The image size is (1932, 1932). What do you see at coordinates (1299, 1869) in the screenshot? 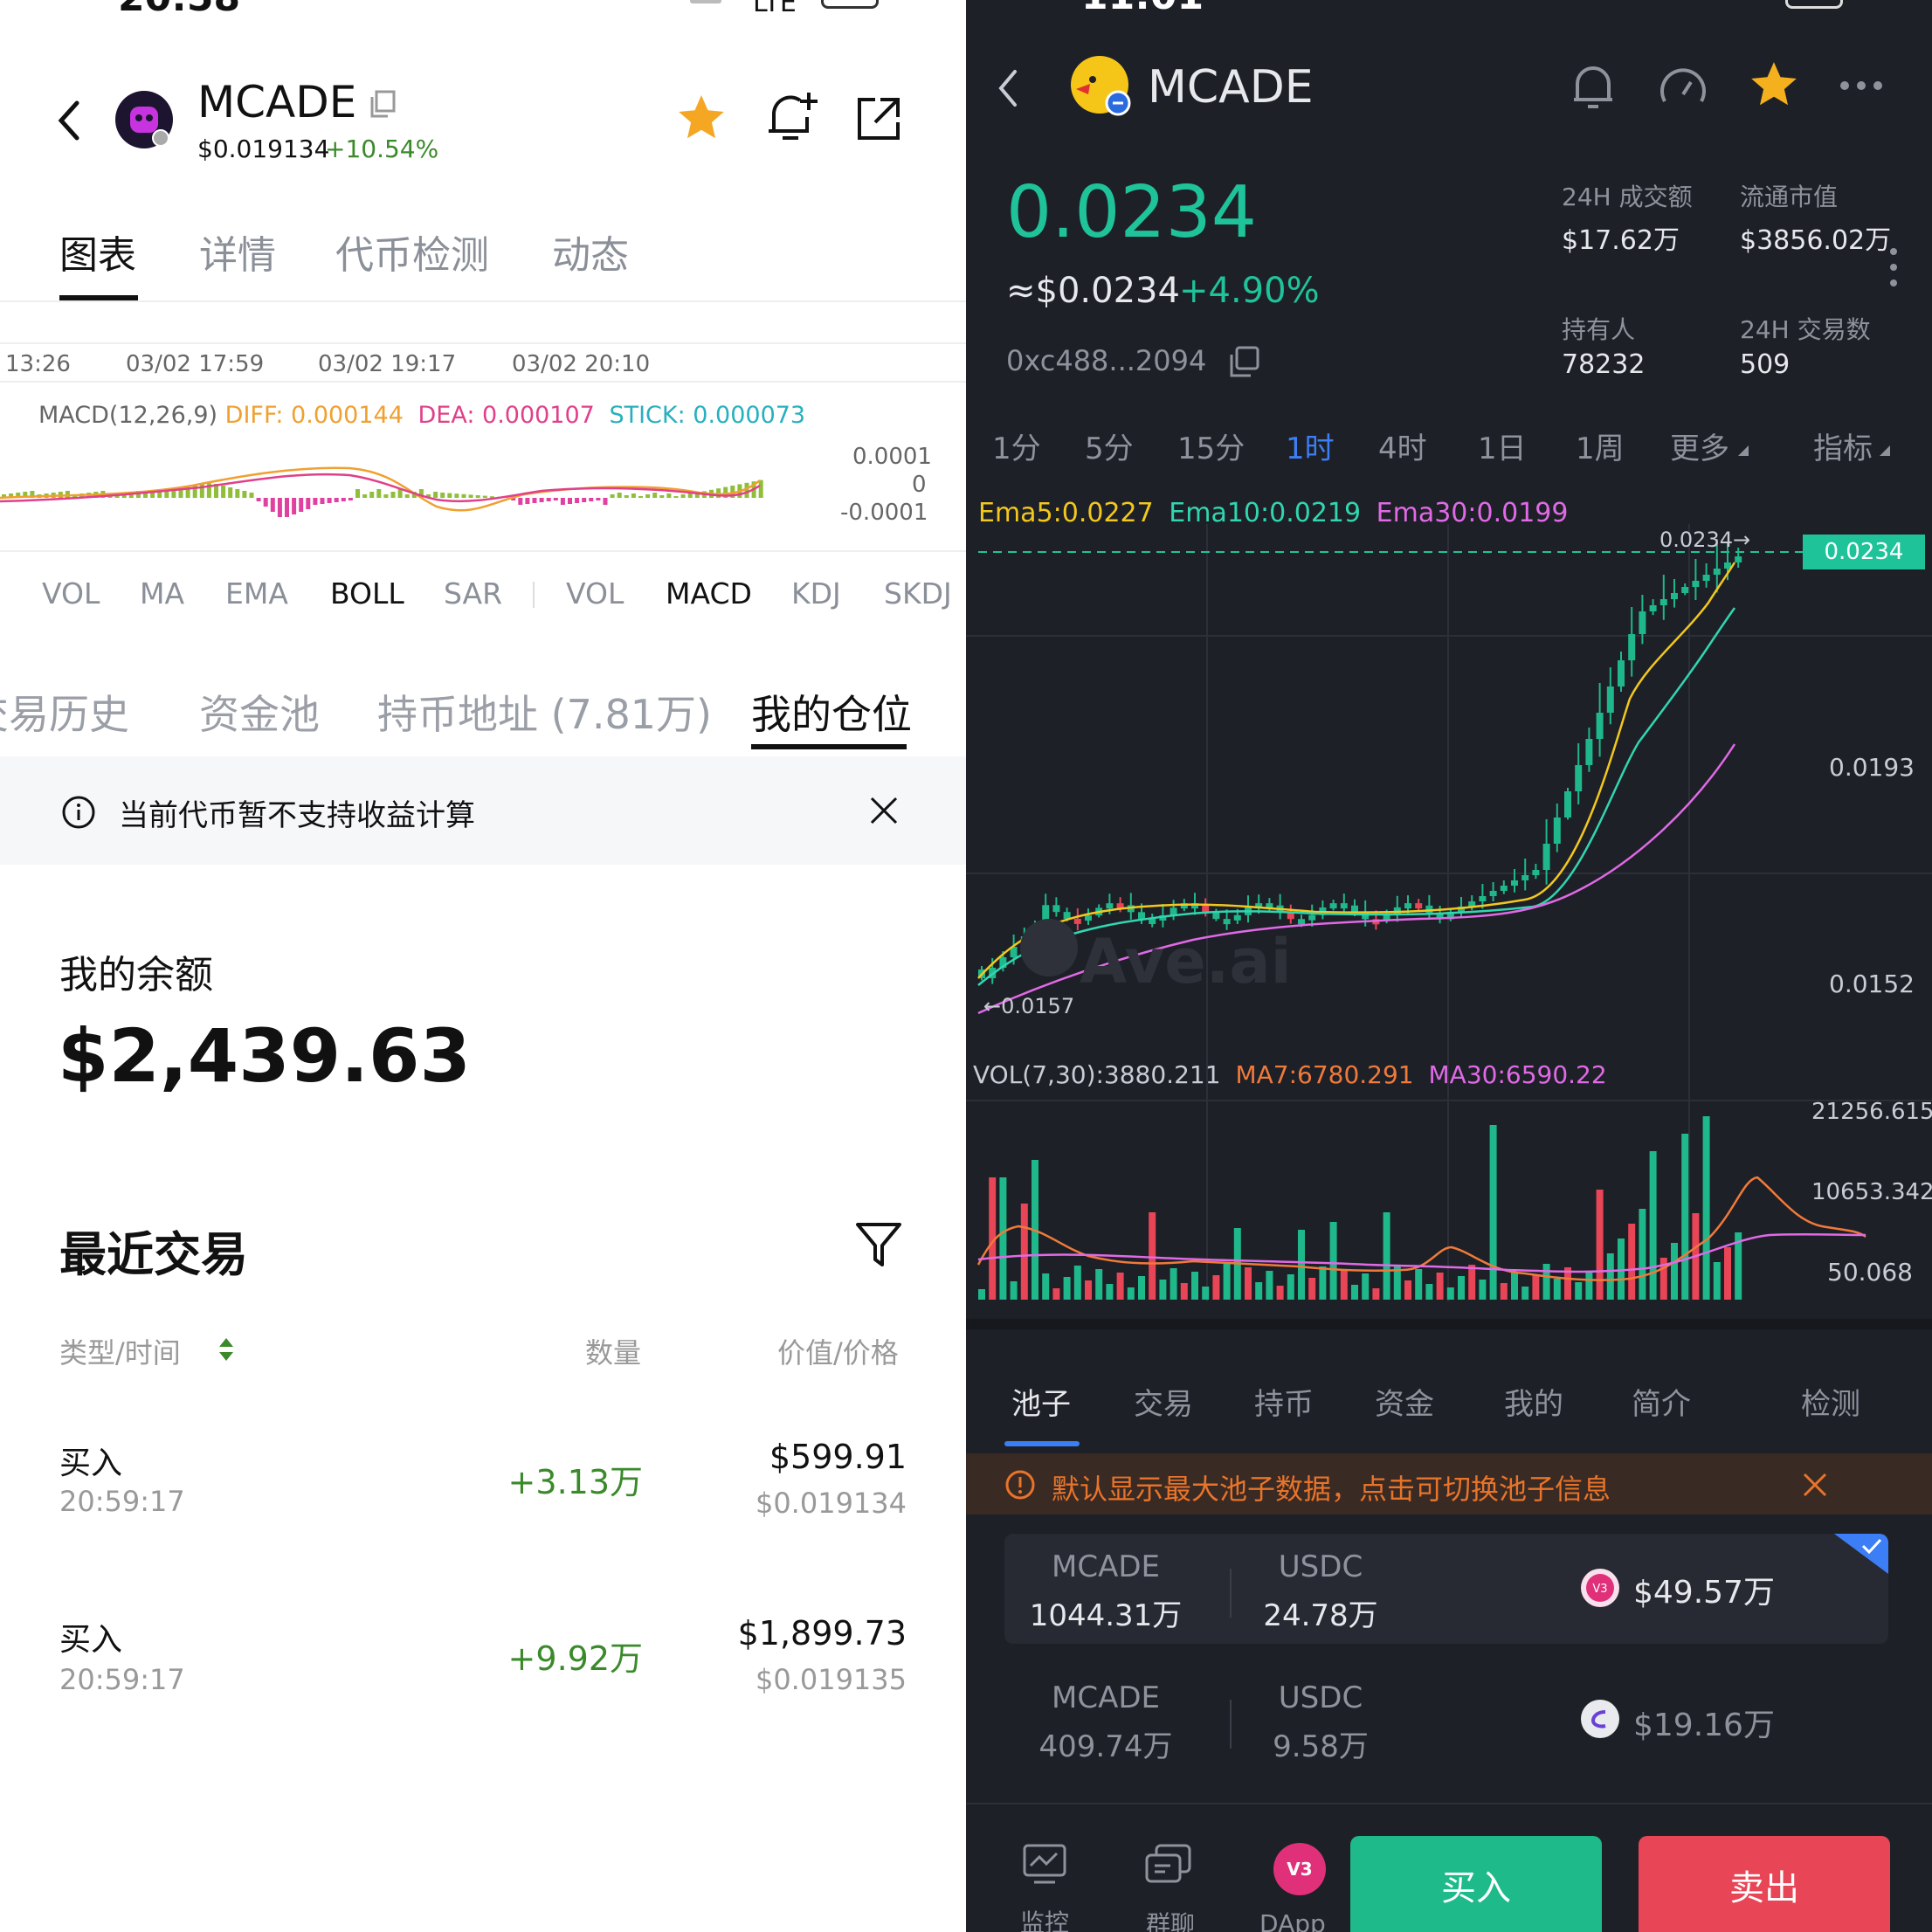
I see `dapp-icon: V3` at bounding box center [1299, 1869].